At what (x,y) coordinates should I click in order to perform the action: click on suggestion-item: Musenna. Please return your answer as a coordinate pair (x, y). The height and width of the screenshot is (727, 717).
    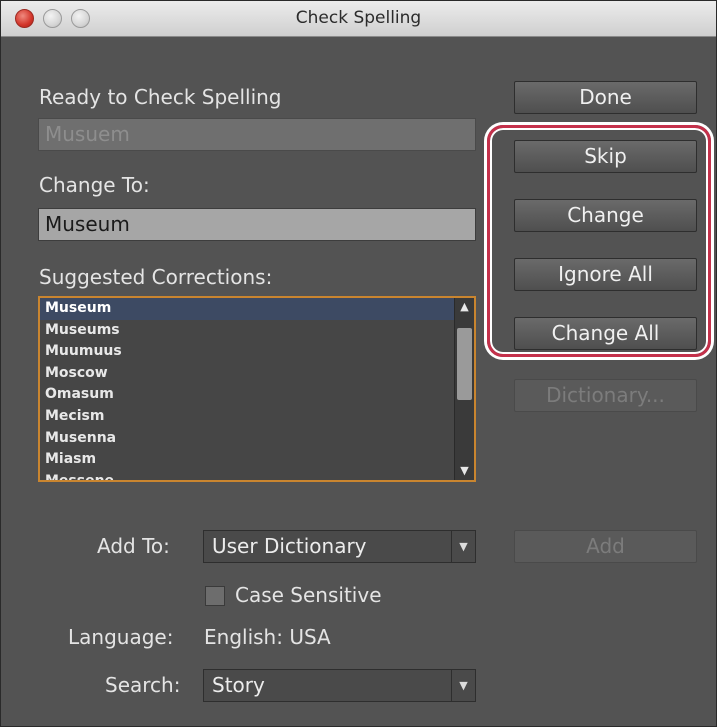
    Looking at the image, I should click on (247, 439).